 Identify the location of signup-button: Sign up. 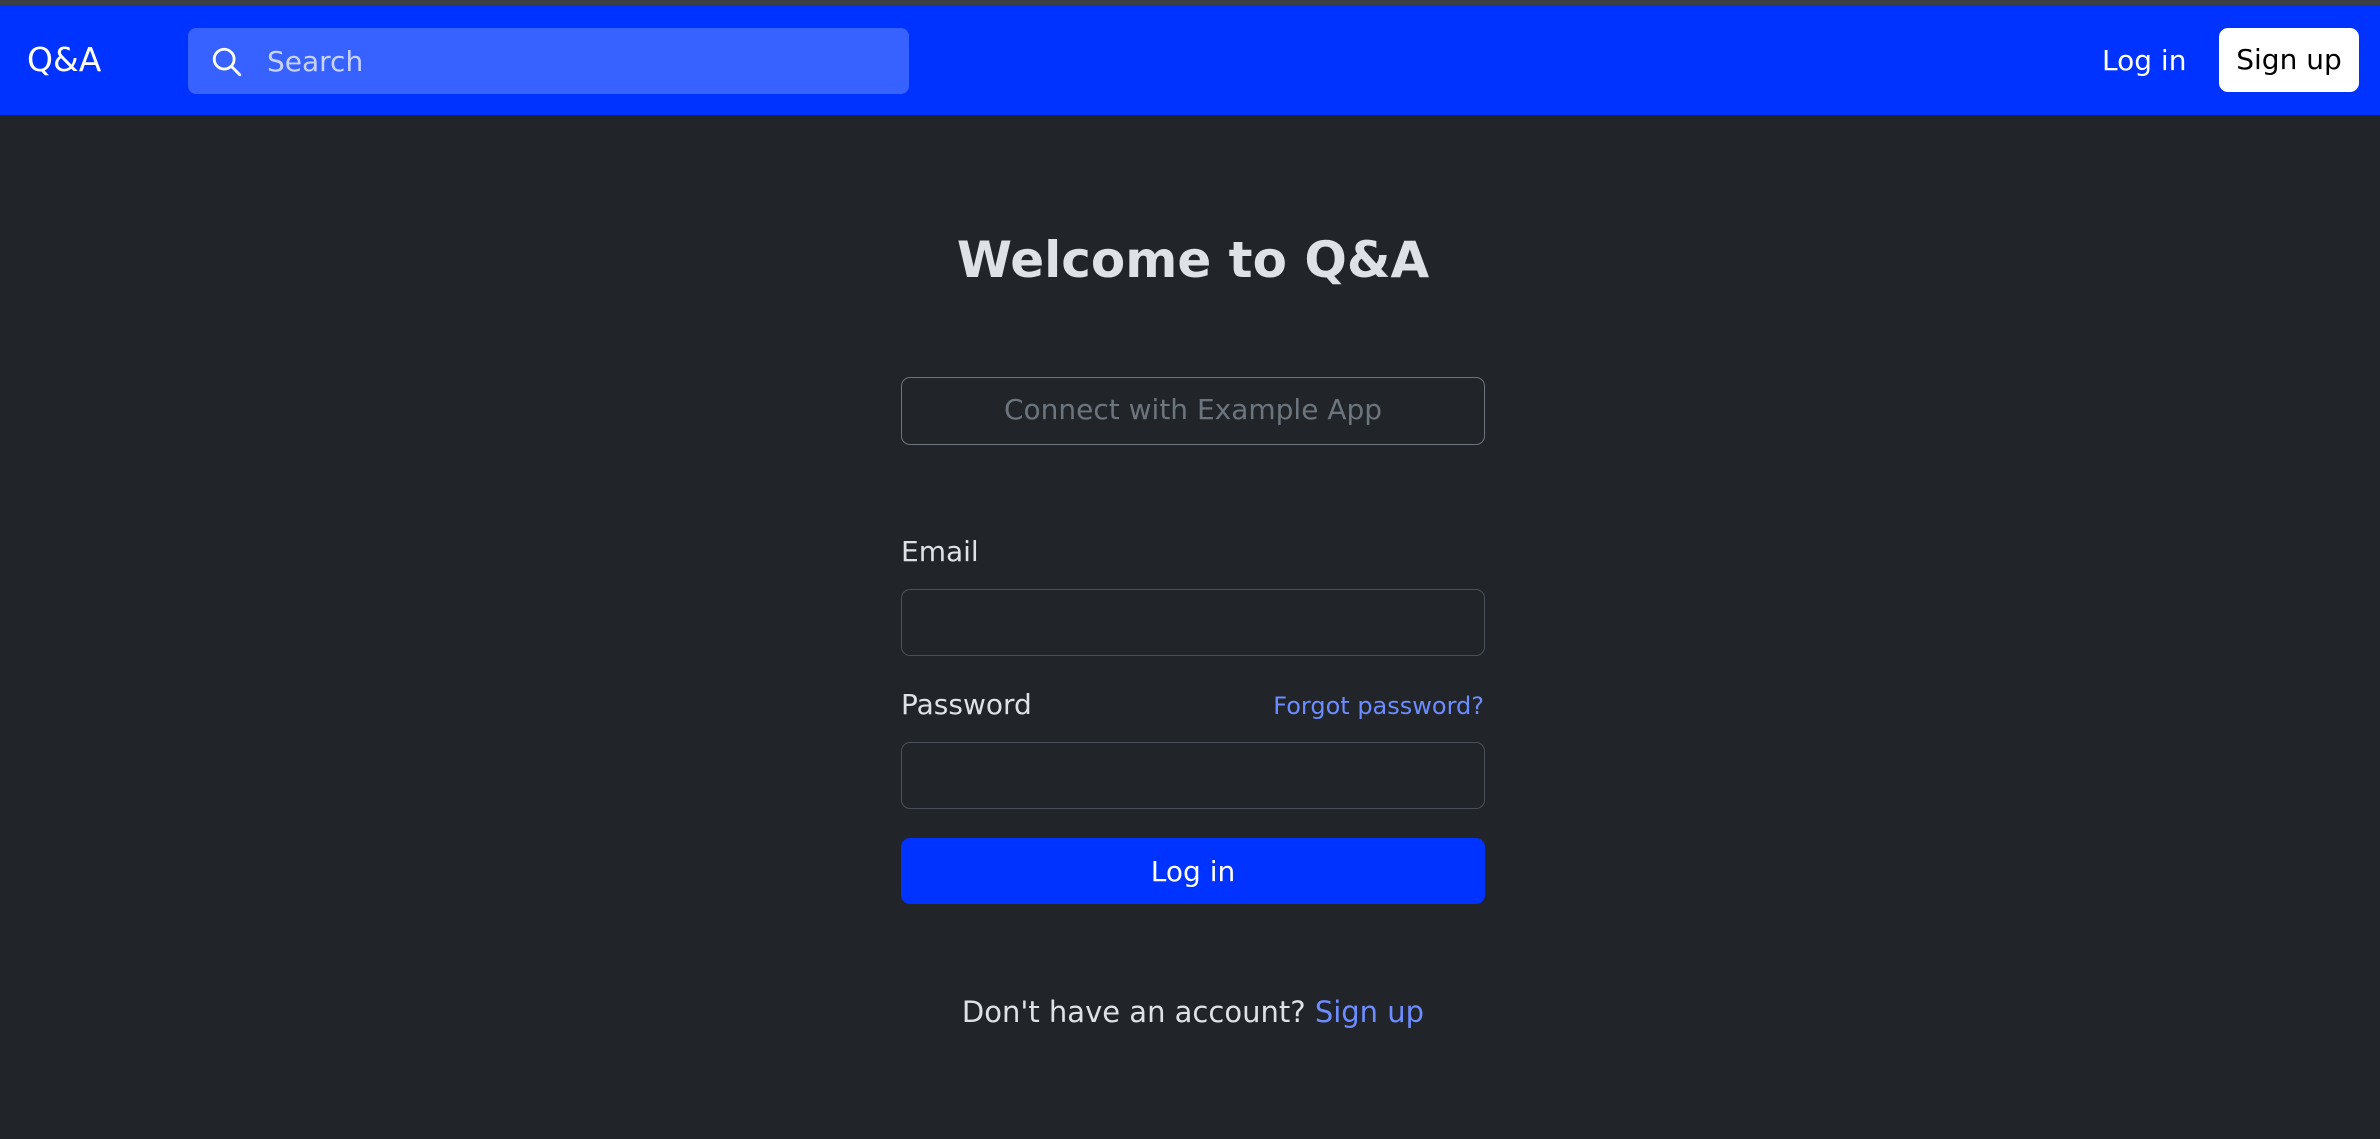
(2289, 60).